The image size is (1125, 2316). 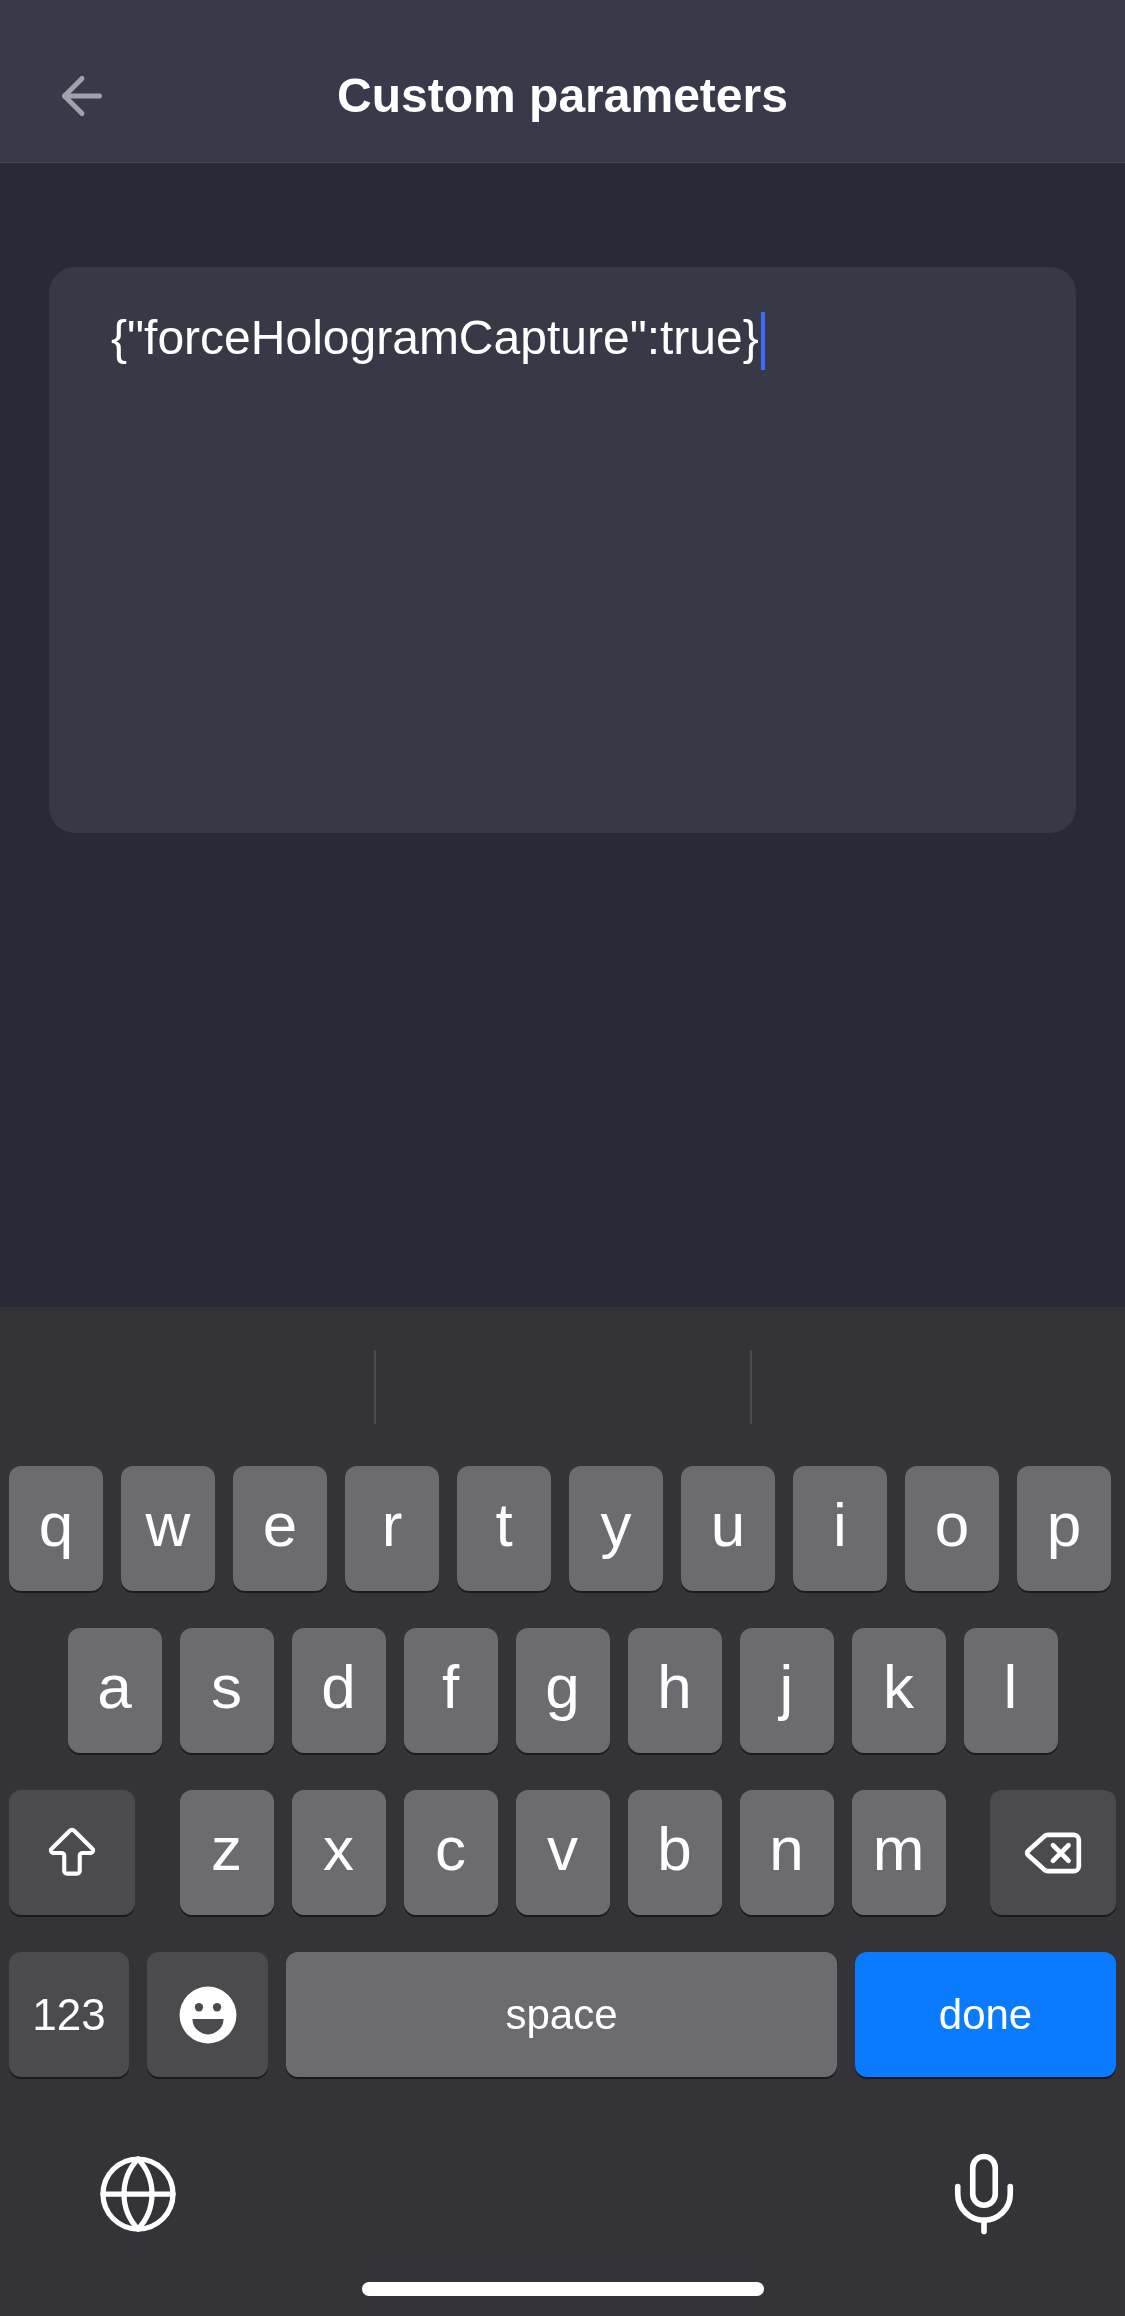 I want to click on letter-key: p, so click(x=1064, y=1528).